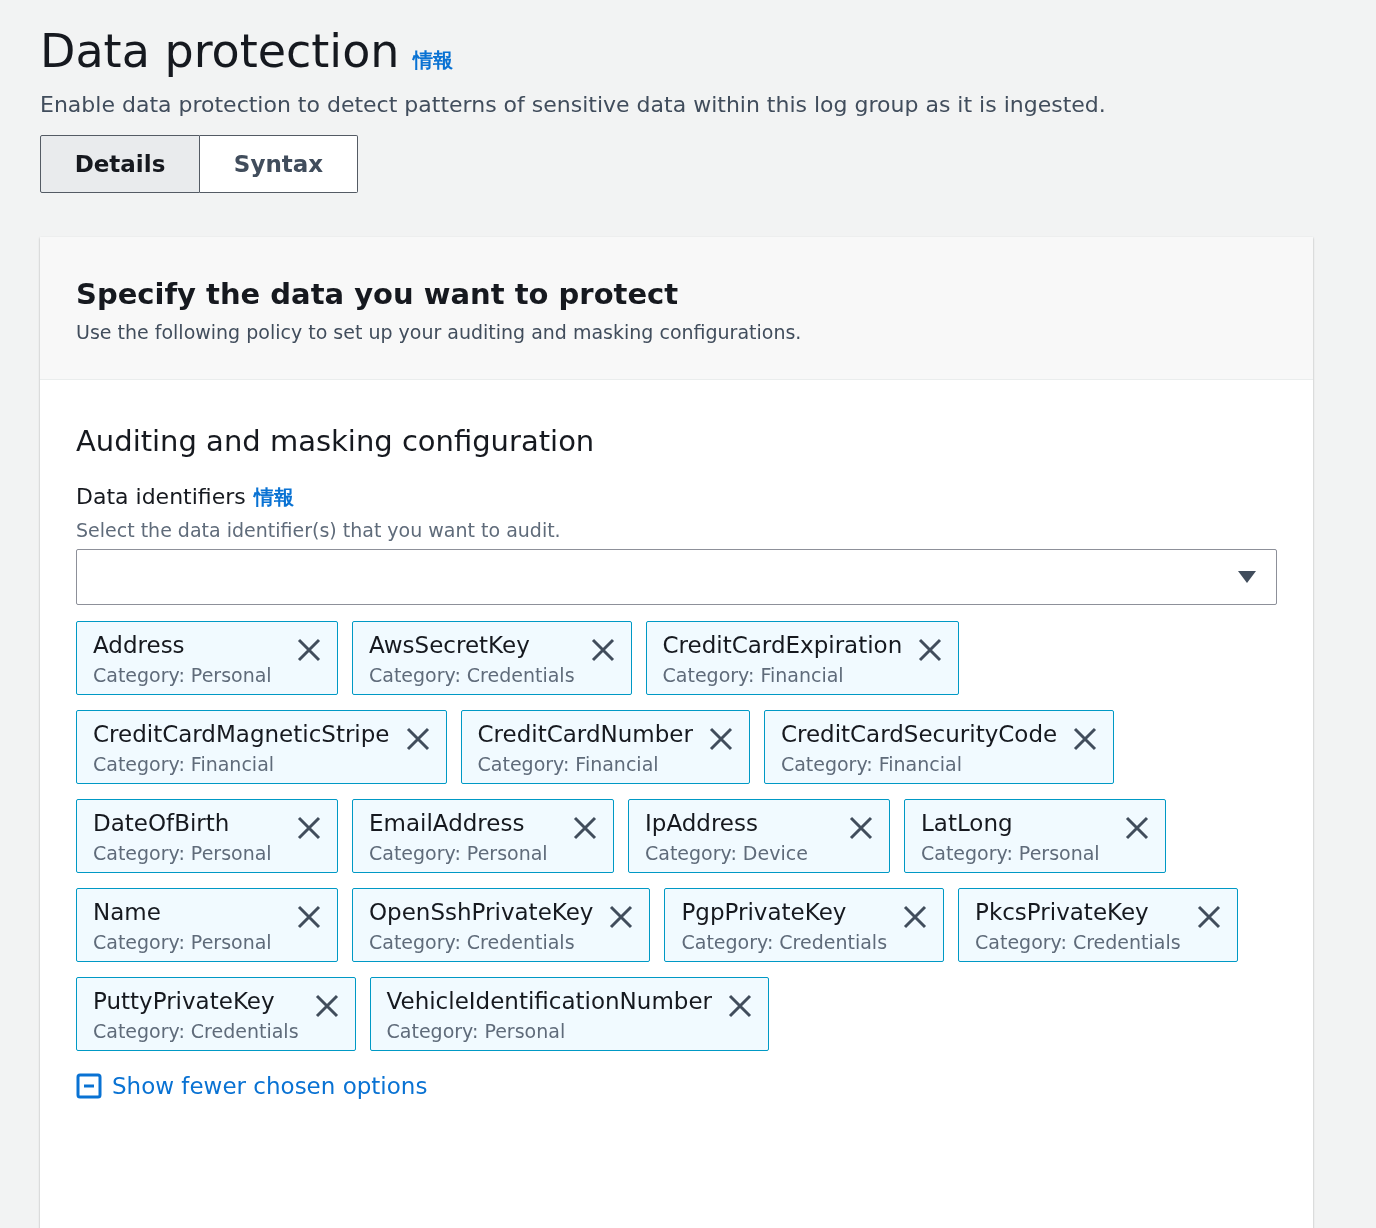 Image resolution: width=1376 pixels, height=1228 pixels. Describe the element at coordinates (447, 823) in the screenshot. I see `token-name: EmailAddress` at that location.